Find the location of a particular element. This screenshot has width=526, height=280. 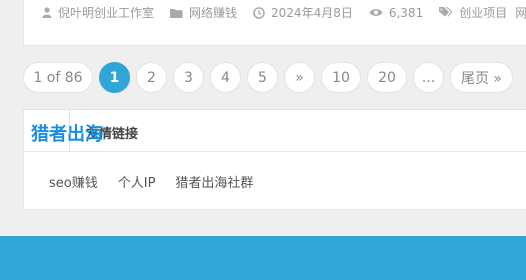

pagination: 1 of 86 1 2 3 4 5 » 10 20 ... 尾页 » is located at coordinates (271, 77).